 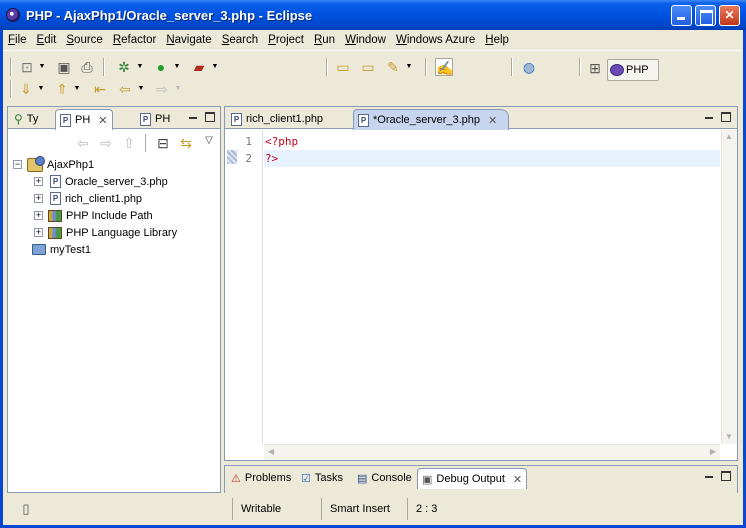 What do you see at coordinates (26, 509) in the screenshot?
I see `fast-view-icon: ▯` at bounding box center [26, 509].